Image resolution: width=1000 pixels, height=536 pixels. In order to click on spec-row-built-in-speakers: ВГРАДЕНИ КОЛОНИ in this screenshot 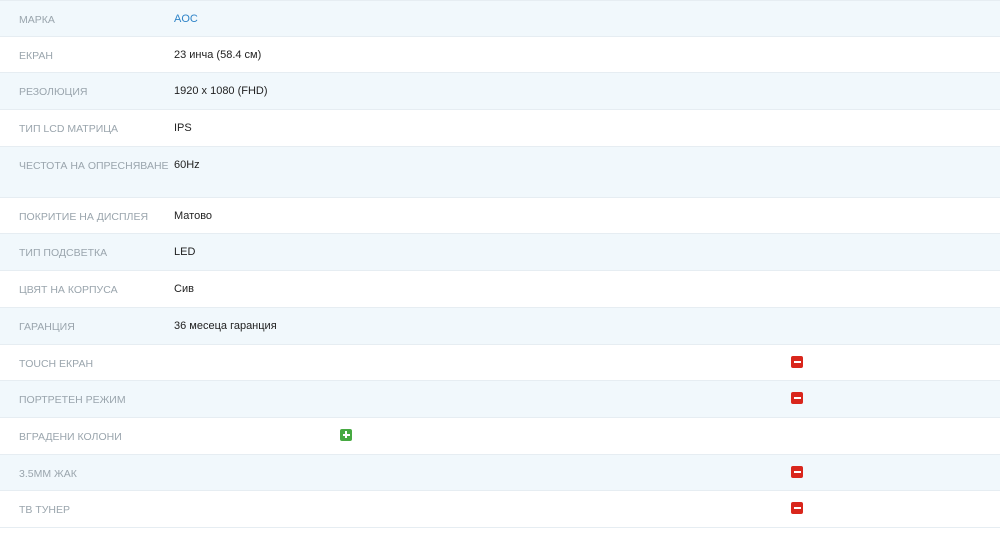, I will do `click(500, 436)`.